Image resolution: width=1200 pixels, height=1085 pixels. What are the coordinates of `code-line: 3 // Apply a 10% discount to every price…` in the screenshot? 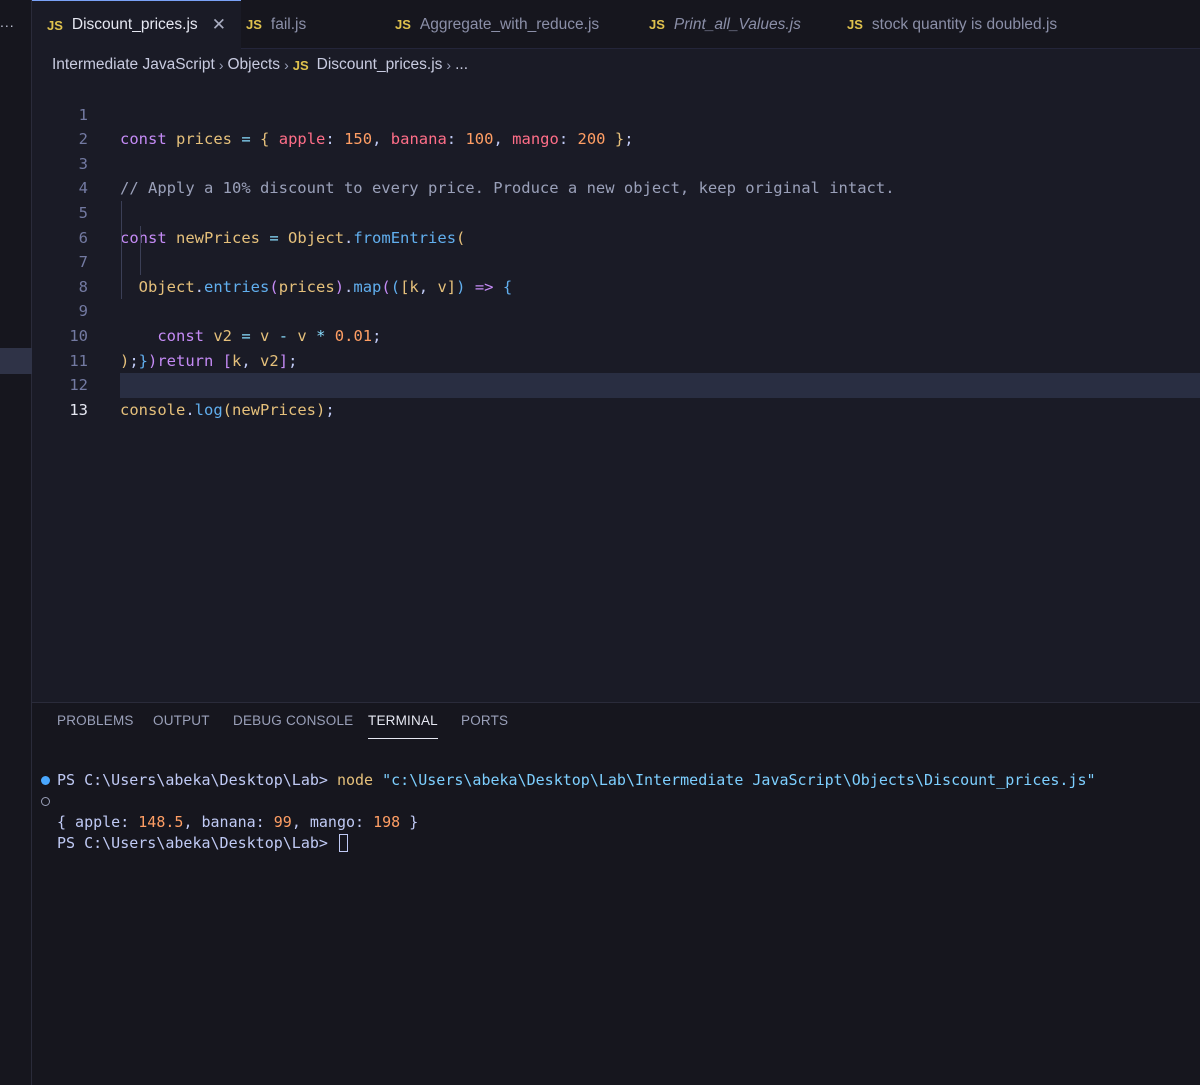 It's located at (616, 162).